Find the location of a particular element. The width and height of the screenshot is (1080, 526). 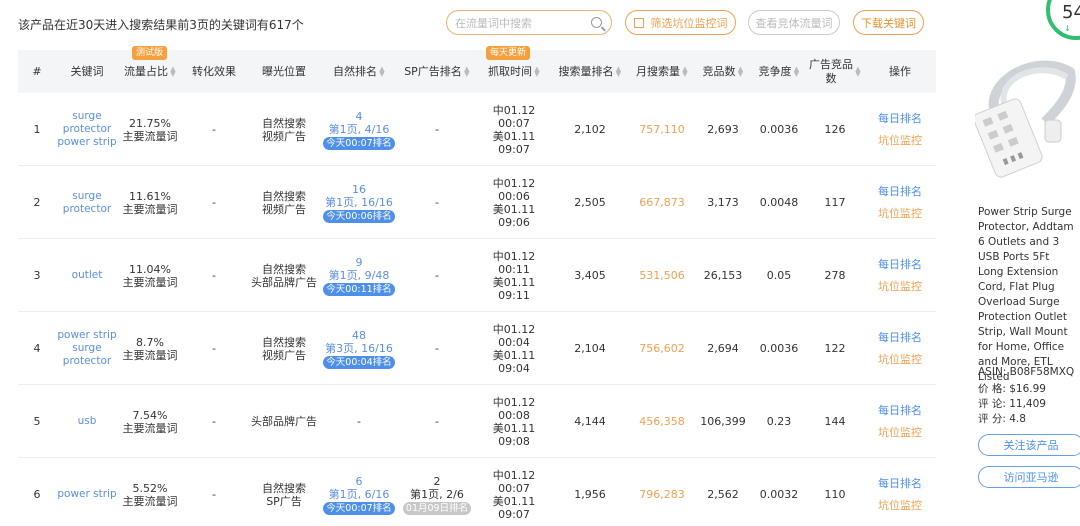

checkbox-icon is located at coordinates (638, 22).